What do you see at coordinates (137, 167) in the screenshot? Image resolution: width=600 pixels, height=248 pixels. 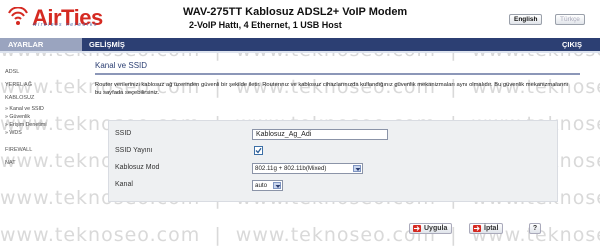 I see `wireless-mode-label: Kablosuz Mod` at bounding box center [137, 167].